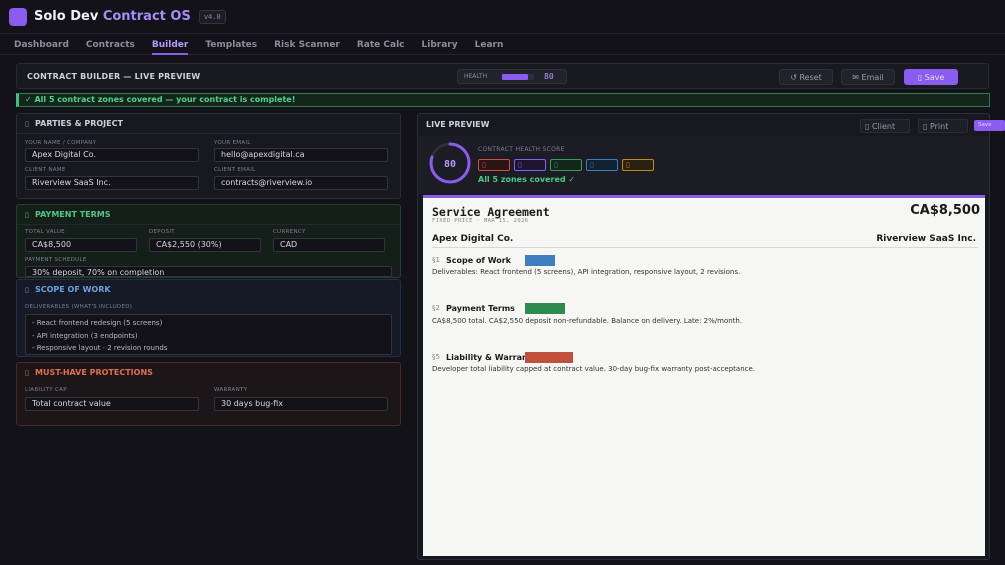 This screenshot has width=1005, height=565. Describe the element at coordinates (27, 373) in the screenshot. I see `shield-icon: ▯` at that location.